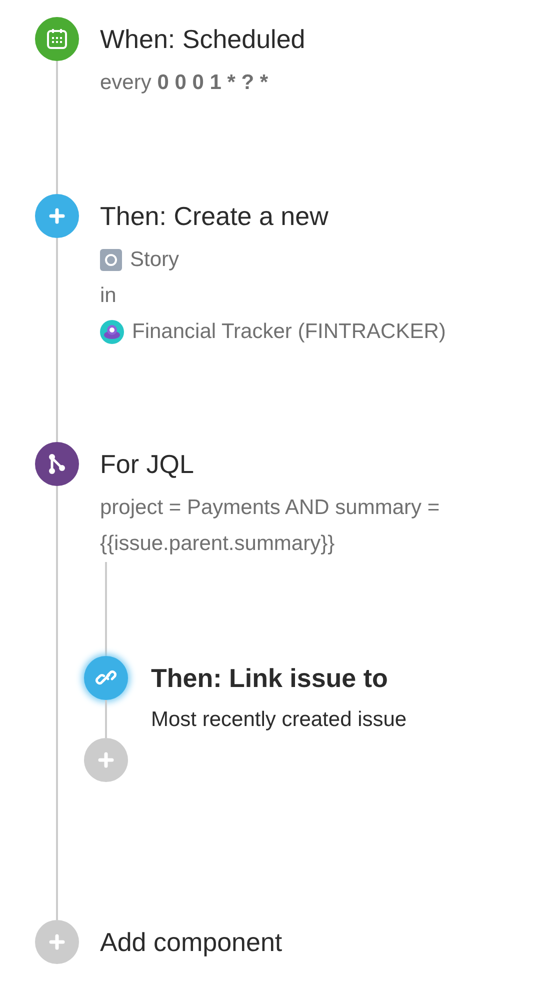 The width and height of the screenshot is (552, 999). I want to click on calendar-icon, so click(57, 39).